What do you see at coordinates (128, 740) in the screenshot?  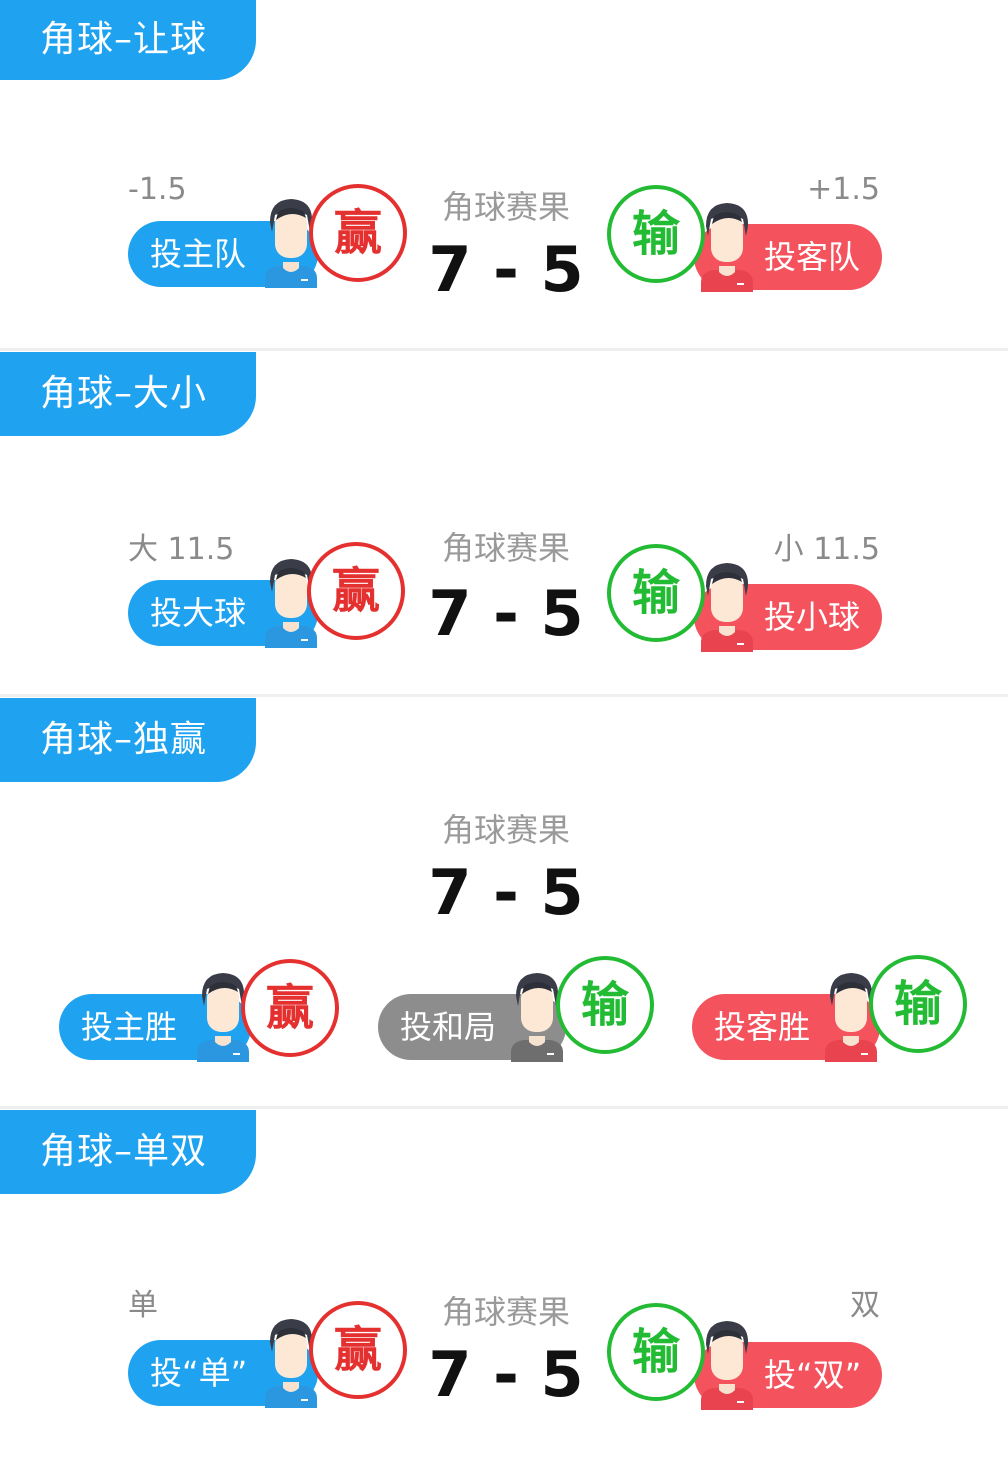 I see `section-tab-title: 角球–独赢` at bounding box center [128, 740].